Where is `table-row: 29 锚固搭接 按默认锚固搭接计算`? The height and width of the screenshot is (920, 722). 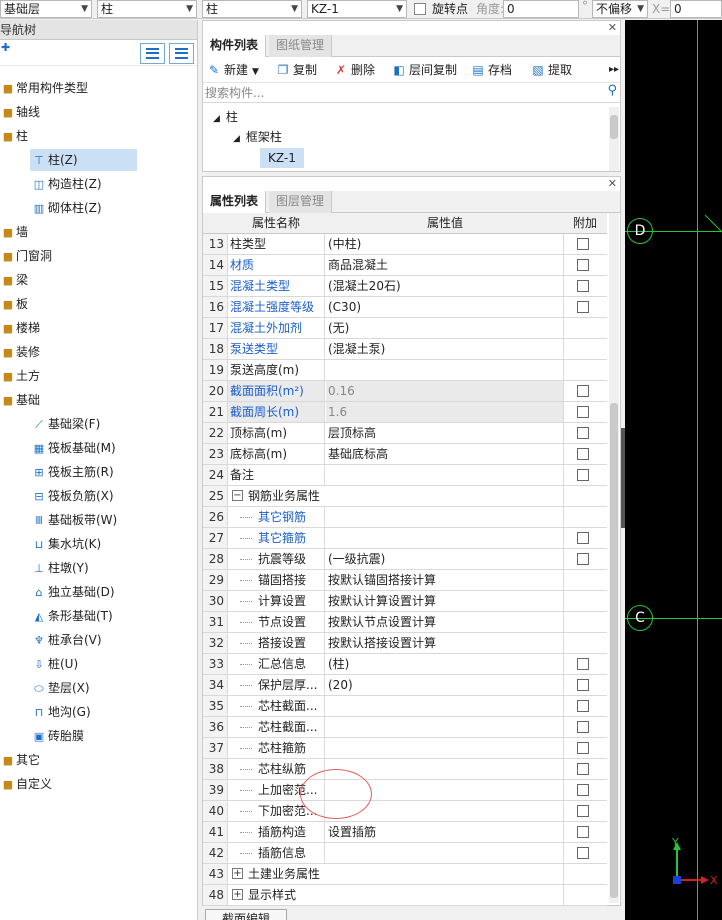
table-row: 29 锚固搭接 按默认锚固搭接计算 is located at coordinates (405, 580).